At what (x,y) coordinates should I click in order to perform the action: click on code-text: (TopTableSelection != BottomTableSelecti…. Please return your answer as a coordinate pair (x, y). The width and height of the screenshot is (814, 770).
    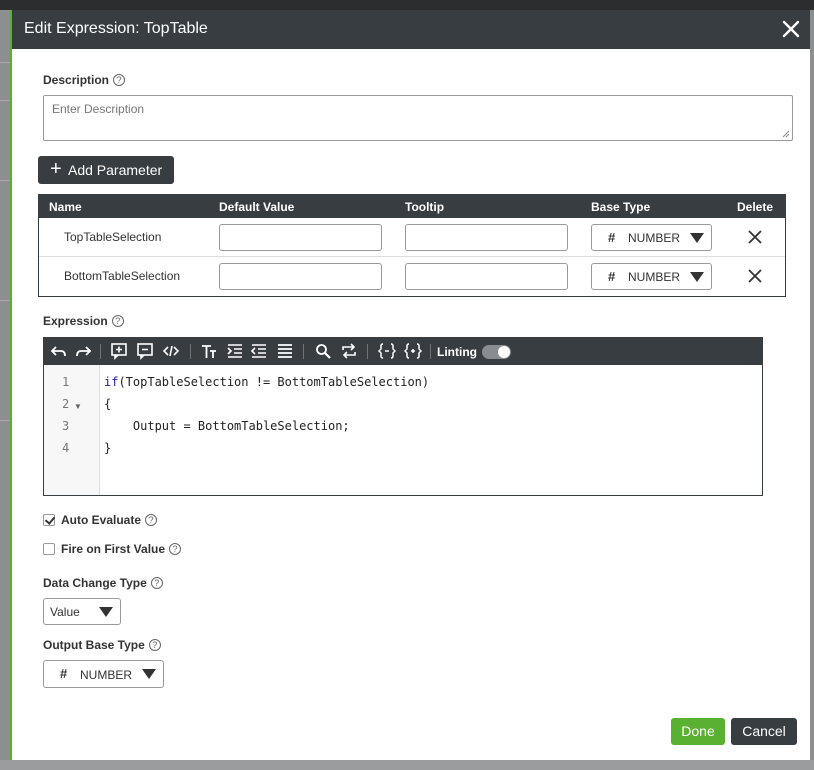
    Looking at the image, I should click on (274, 382).